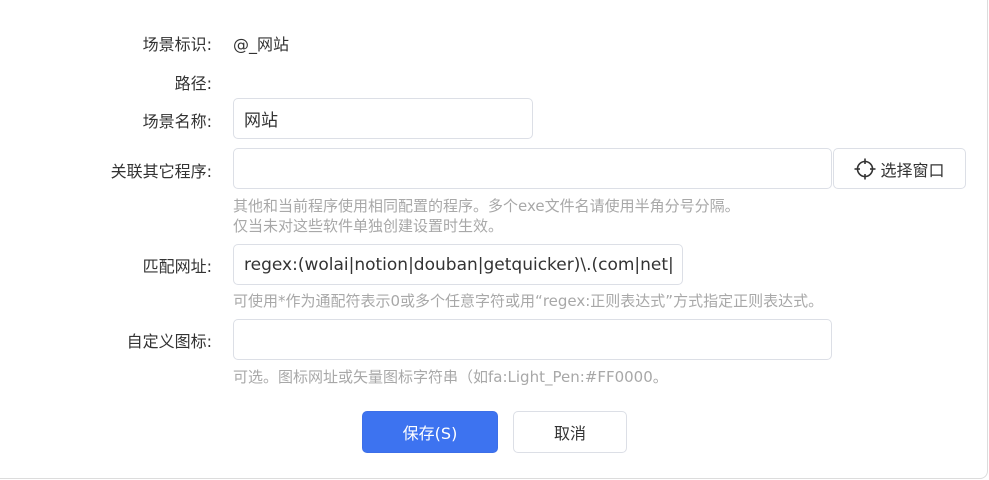  I want to click on related-programs-label: 关联其它程序:, so click(161, 171).